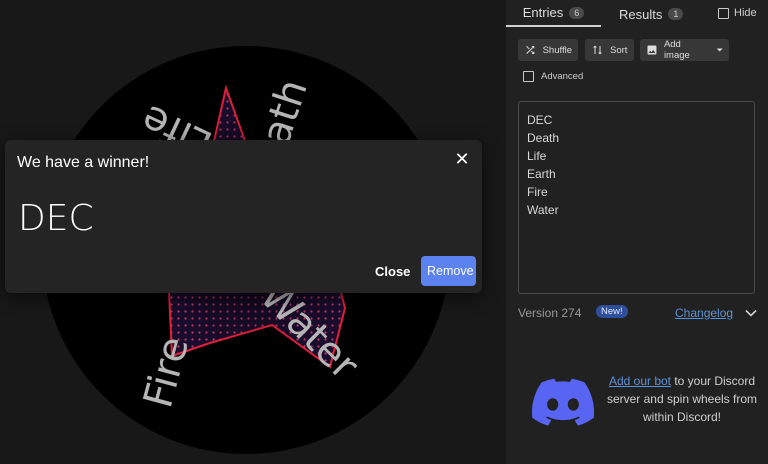 Image resolution: width=768 pixels, height=464 pixels. I want to click on entry-line: Life, so click(537, 156).